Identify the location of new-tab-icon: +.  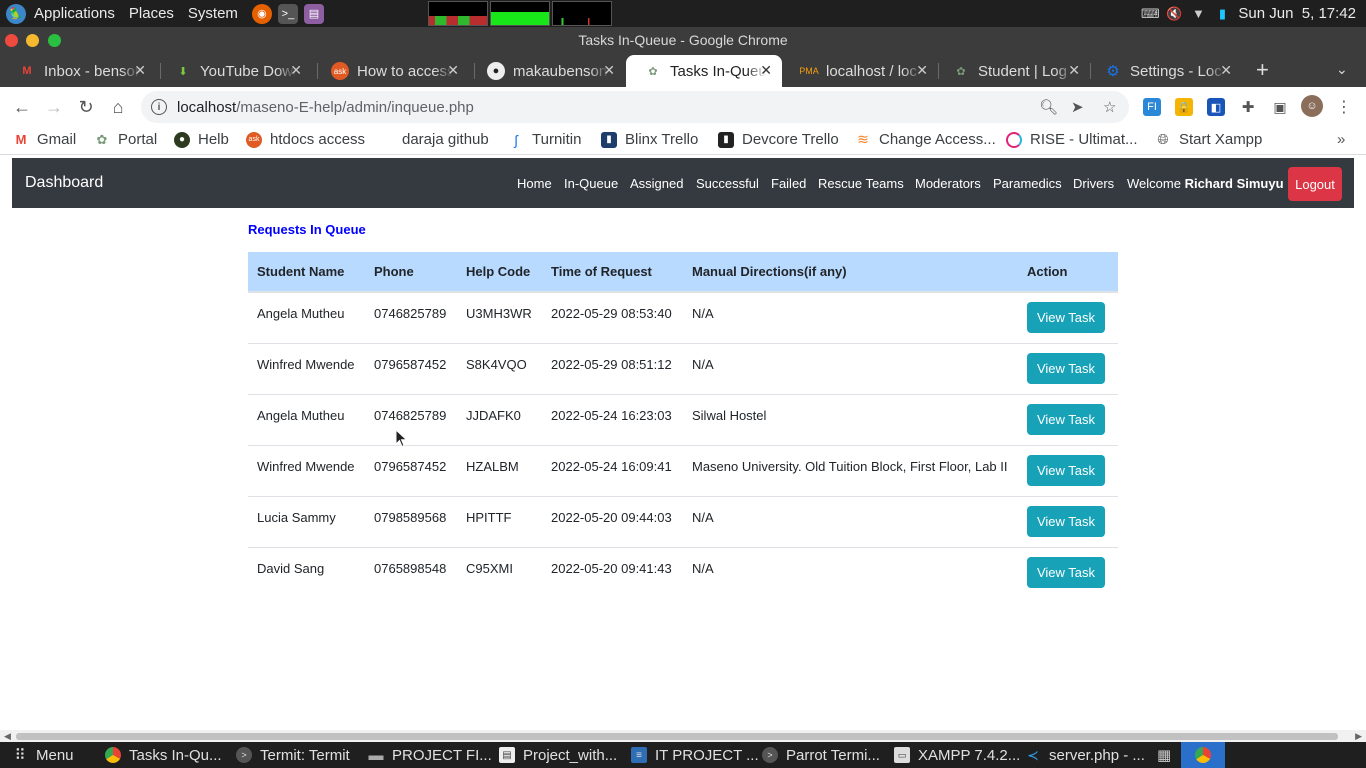
(1262, 70).